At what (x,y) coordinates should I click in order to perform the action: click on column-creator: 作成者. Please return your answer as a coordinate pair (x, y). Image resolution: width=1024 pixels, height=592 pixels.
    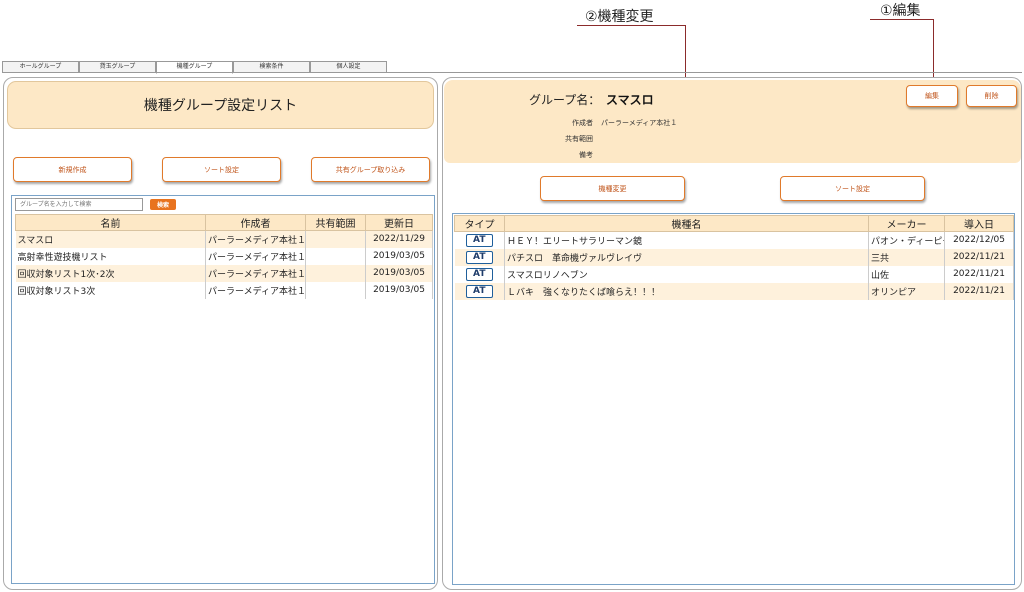
    Looking at the image, I should click on (255, 222).